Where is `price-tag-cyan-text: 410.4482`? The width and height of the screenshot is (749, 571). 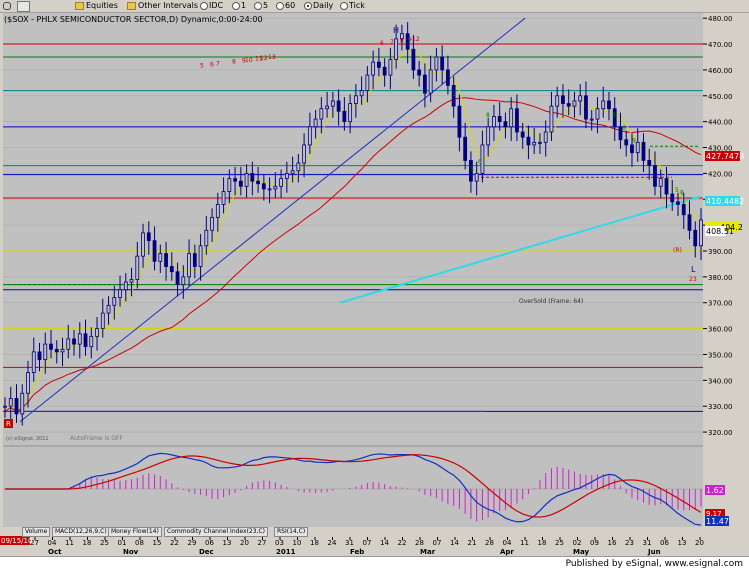
price-tag-cyan-text: 410.4482 is located at coordinates (725, 201).